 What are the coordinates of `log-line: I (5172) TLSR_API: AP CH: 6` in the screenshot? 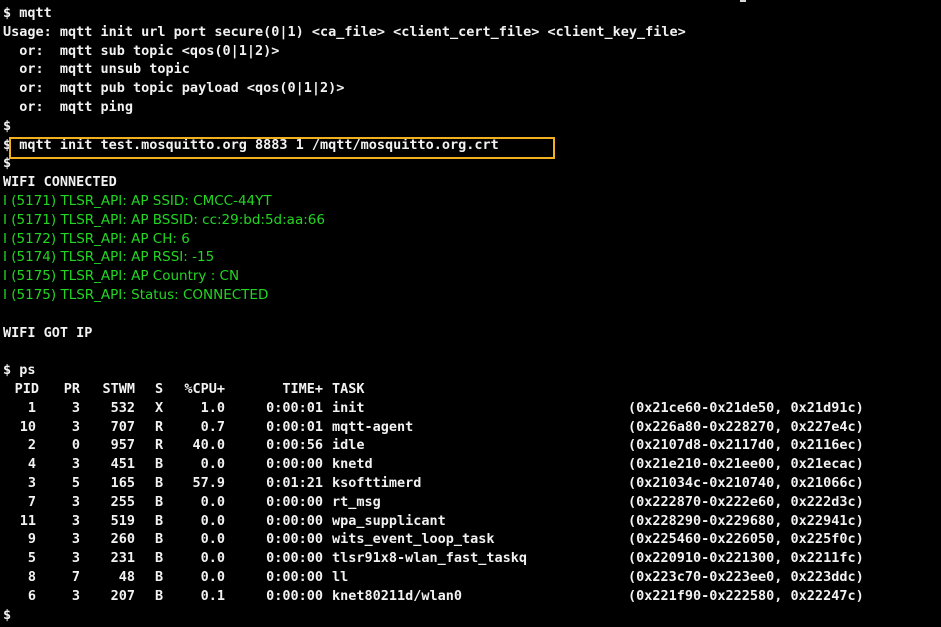 It's located at (96, 238).